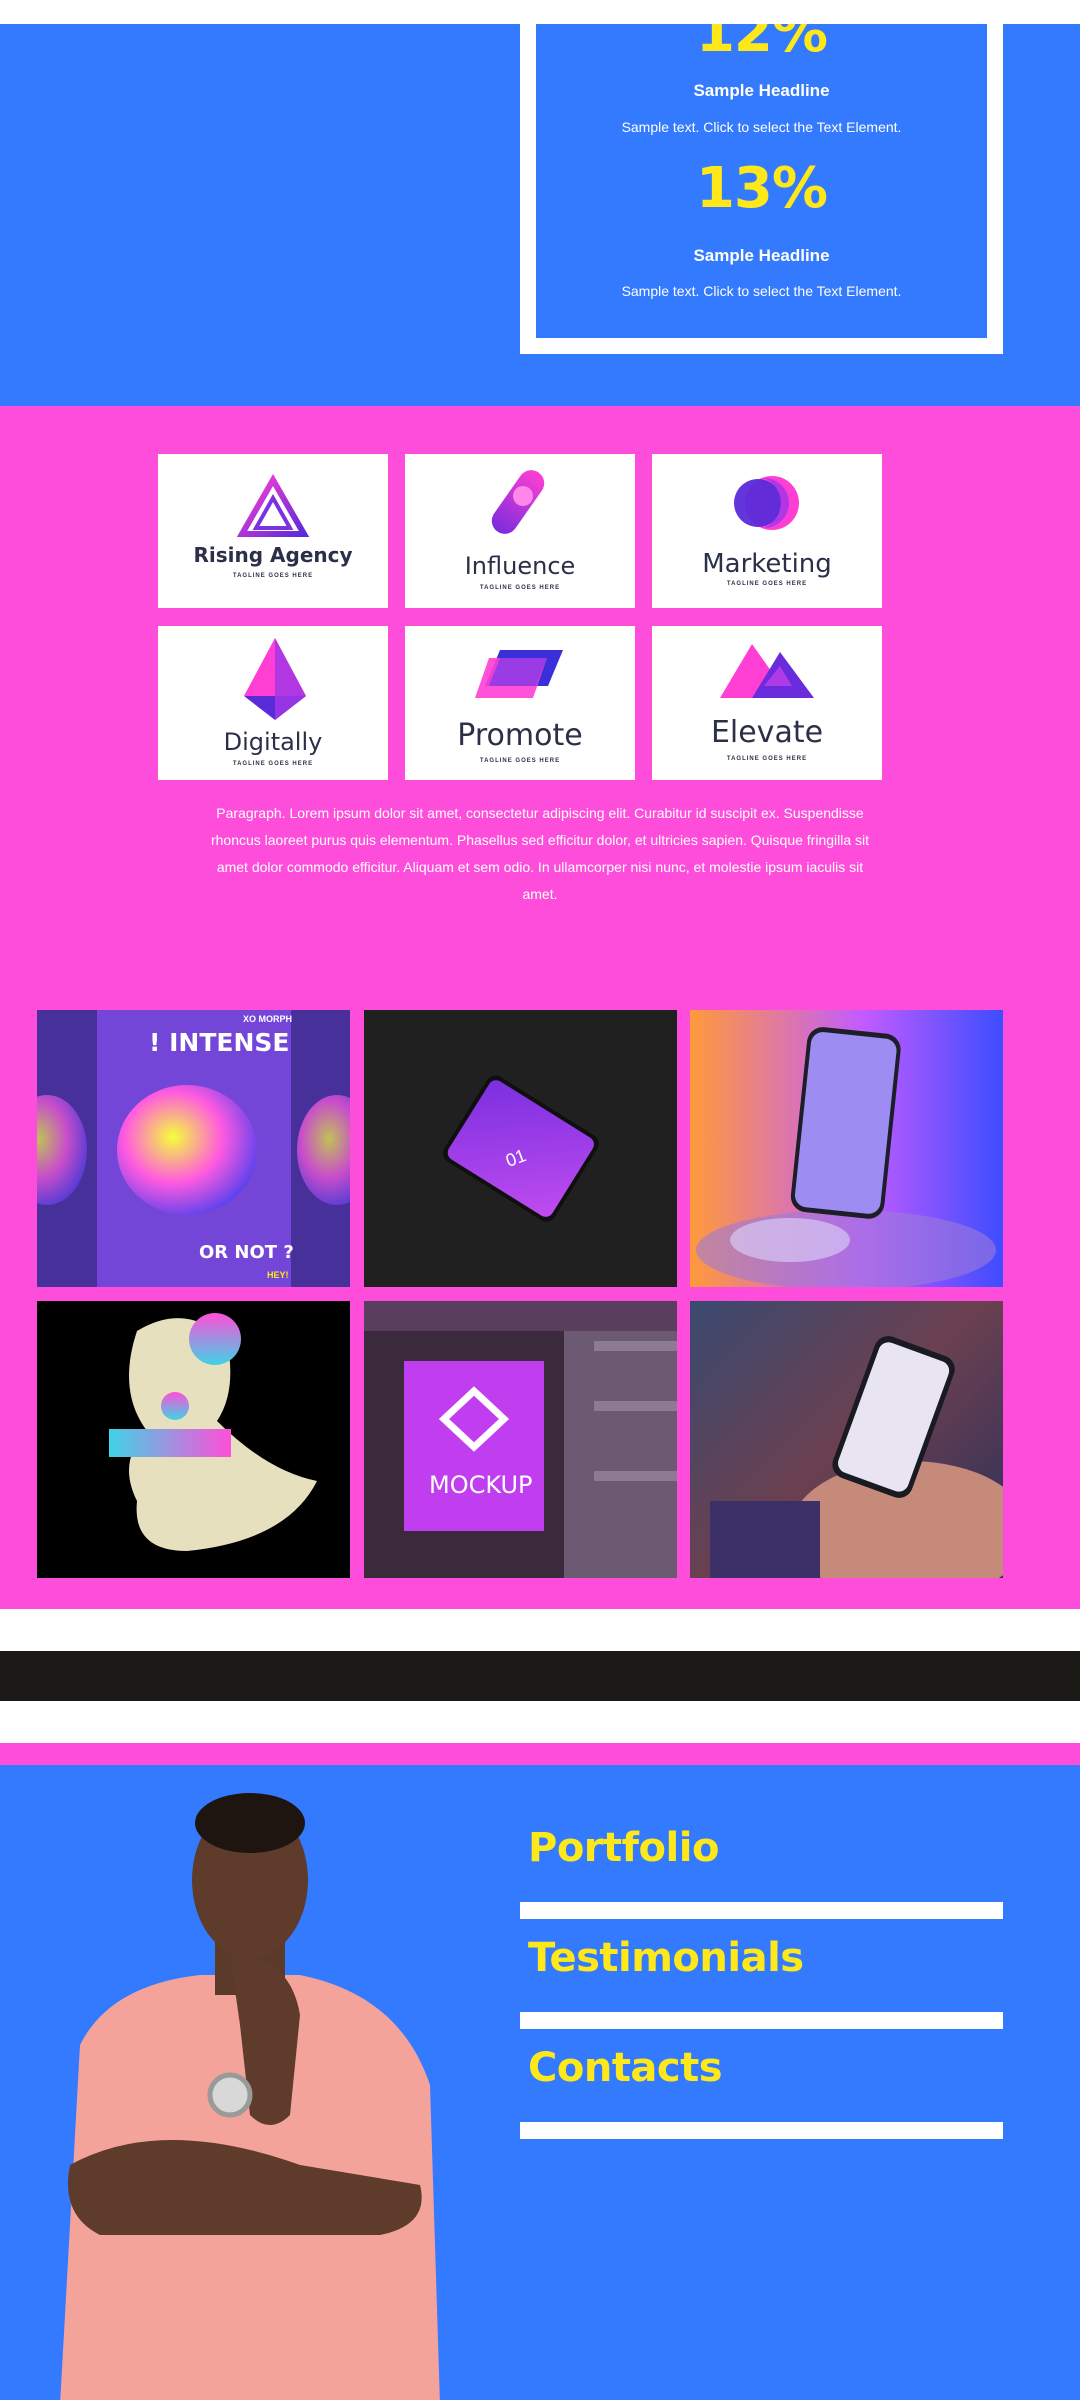 The width and height of the screenshot is (1080, 2400). Describe the element at coordinates (519, 674) in the screenshot. I see `parallelogram-logo-icon` at that location.